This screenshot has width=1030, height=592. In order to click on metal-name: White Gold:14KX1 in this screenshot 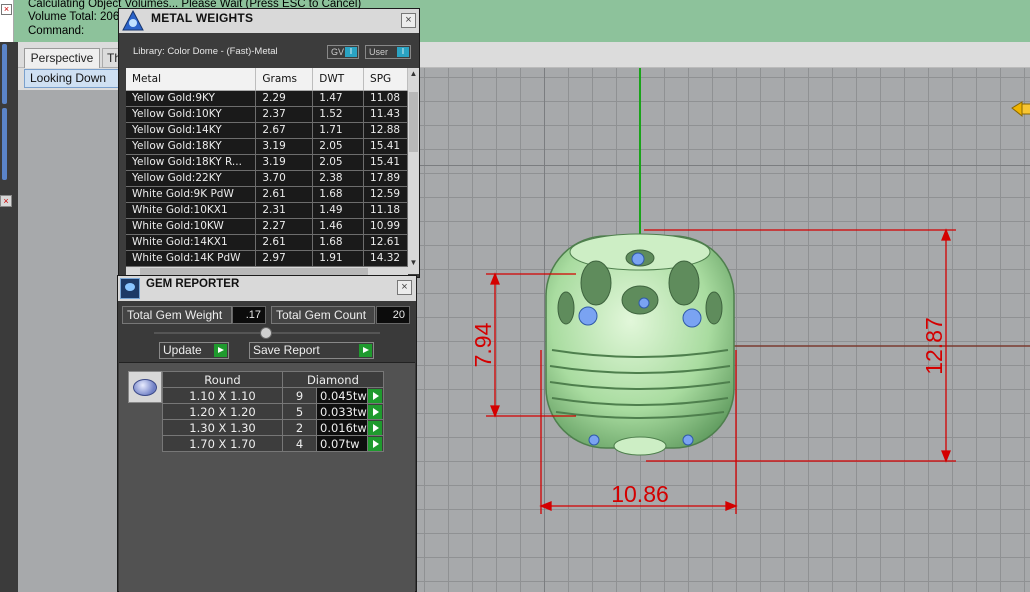, I will do `click(191, 242)`.